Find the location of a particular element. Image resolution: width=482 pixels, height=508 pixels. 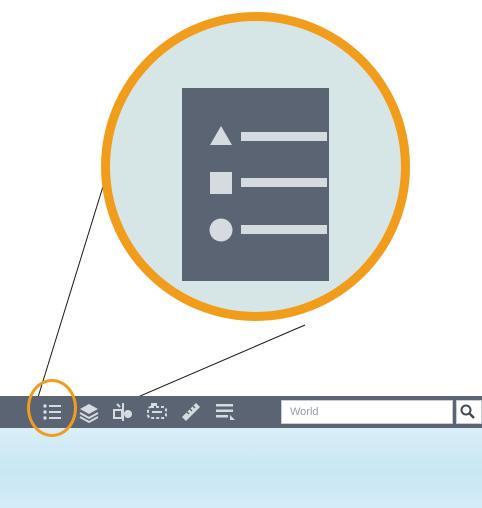

layers-icon is located at coordinates (89, 414).